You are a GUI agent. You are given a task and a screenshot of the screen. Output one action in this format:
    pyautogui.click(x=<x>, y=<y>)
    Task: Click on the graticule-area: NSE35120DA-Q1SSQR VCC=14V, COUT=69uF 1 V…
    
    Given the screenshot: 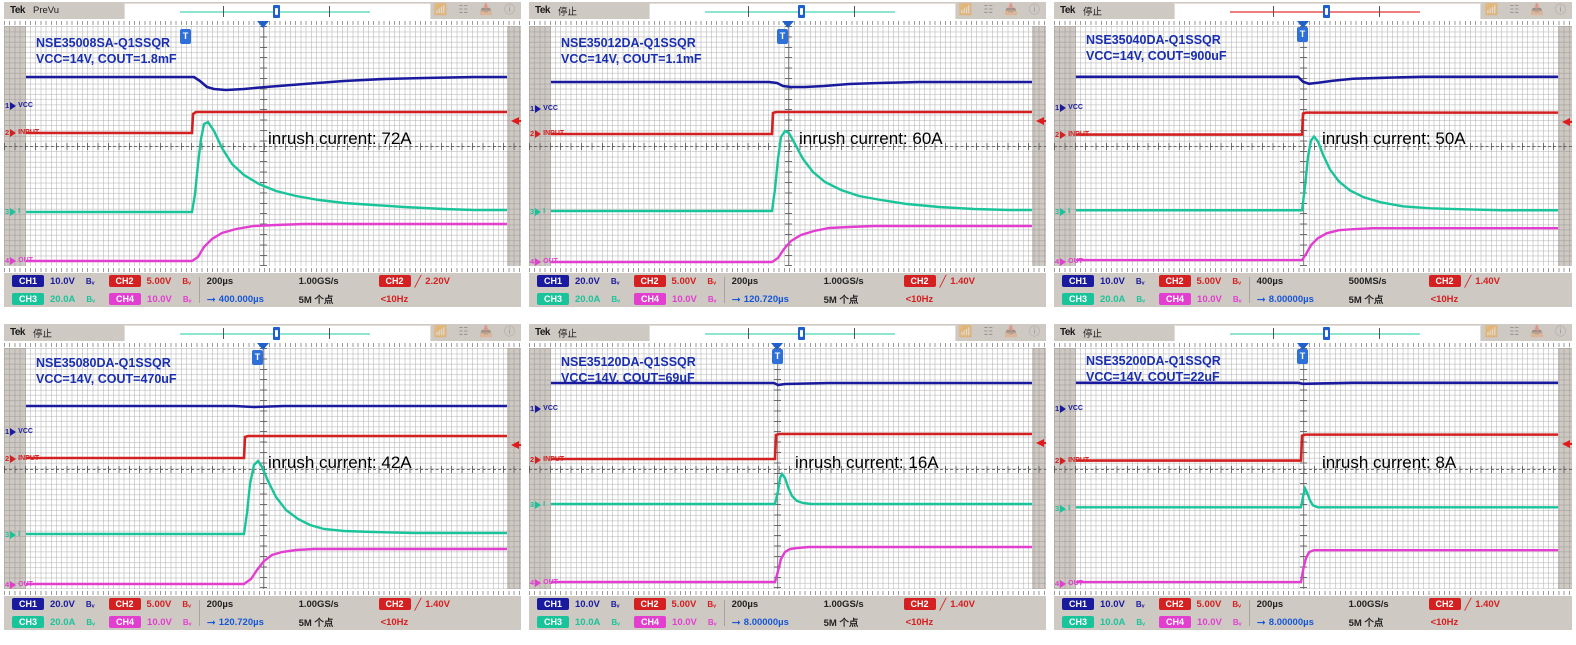 What is the action you would take?
    pyautogui.click(x=787, y=468)
    